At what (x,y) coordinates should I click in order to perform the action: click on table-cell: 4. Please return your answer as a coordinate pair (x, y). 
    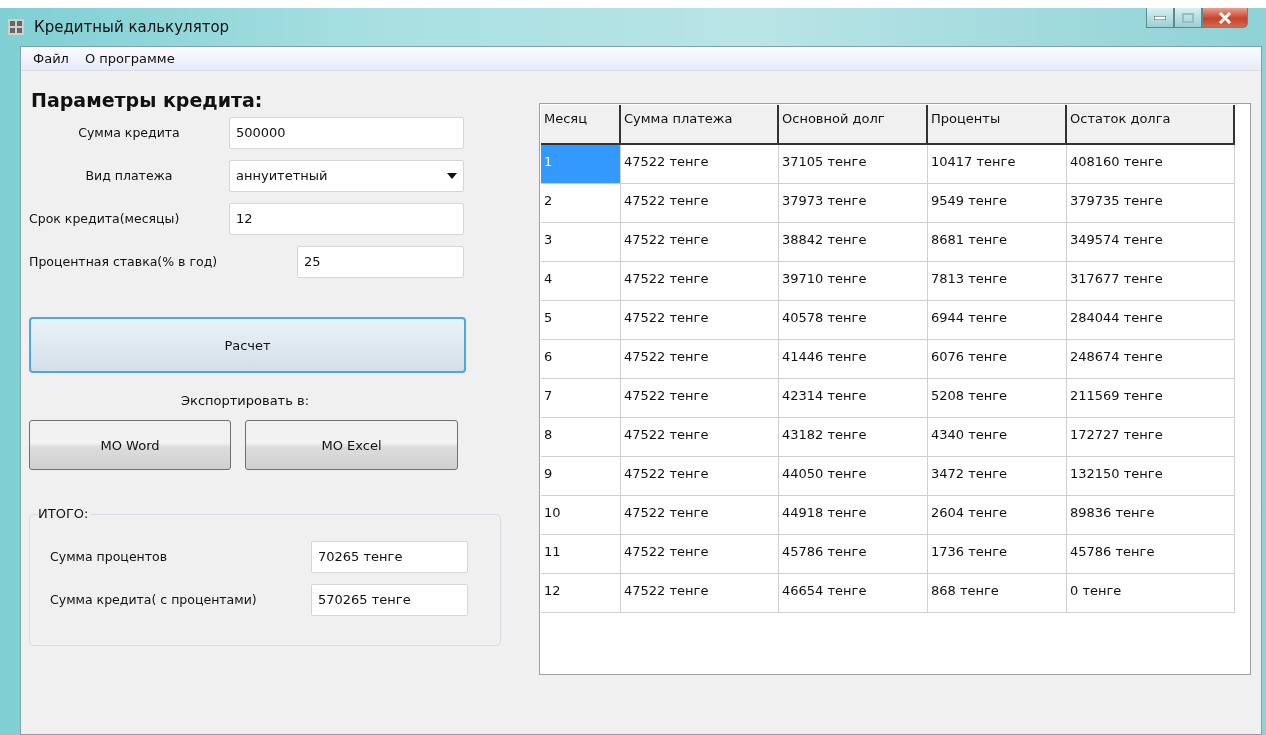
    Looking at the image, I should click on (581, 281).